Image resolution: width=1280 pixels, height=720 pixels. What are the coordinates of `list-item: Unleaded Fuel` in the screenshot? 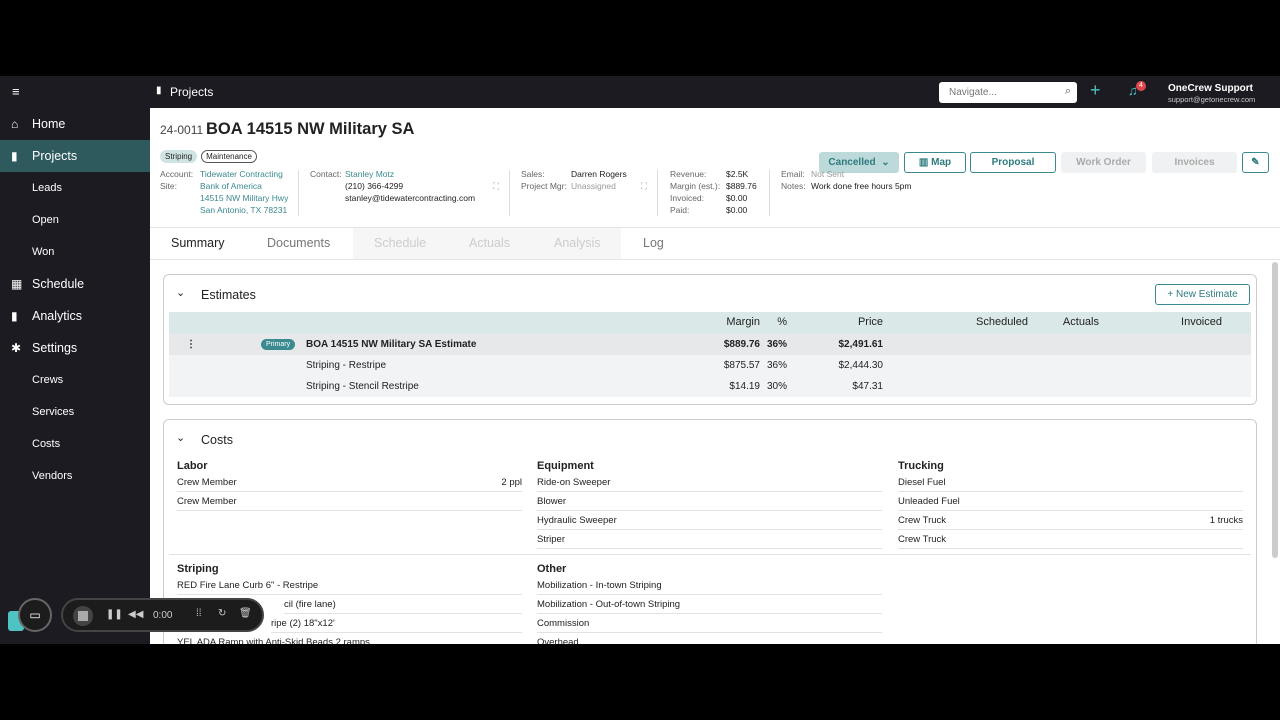 It's located at (1070, 501).